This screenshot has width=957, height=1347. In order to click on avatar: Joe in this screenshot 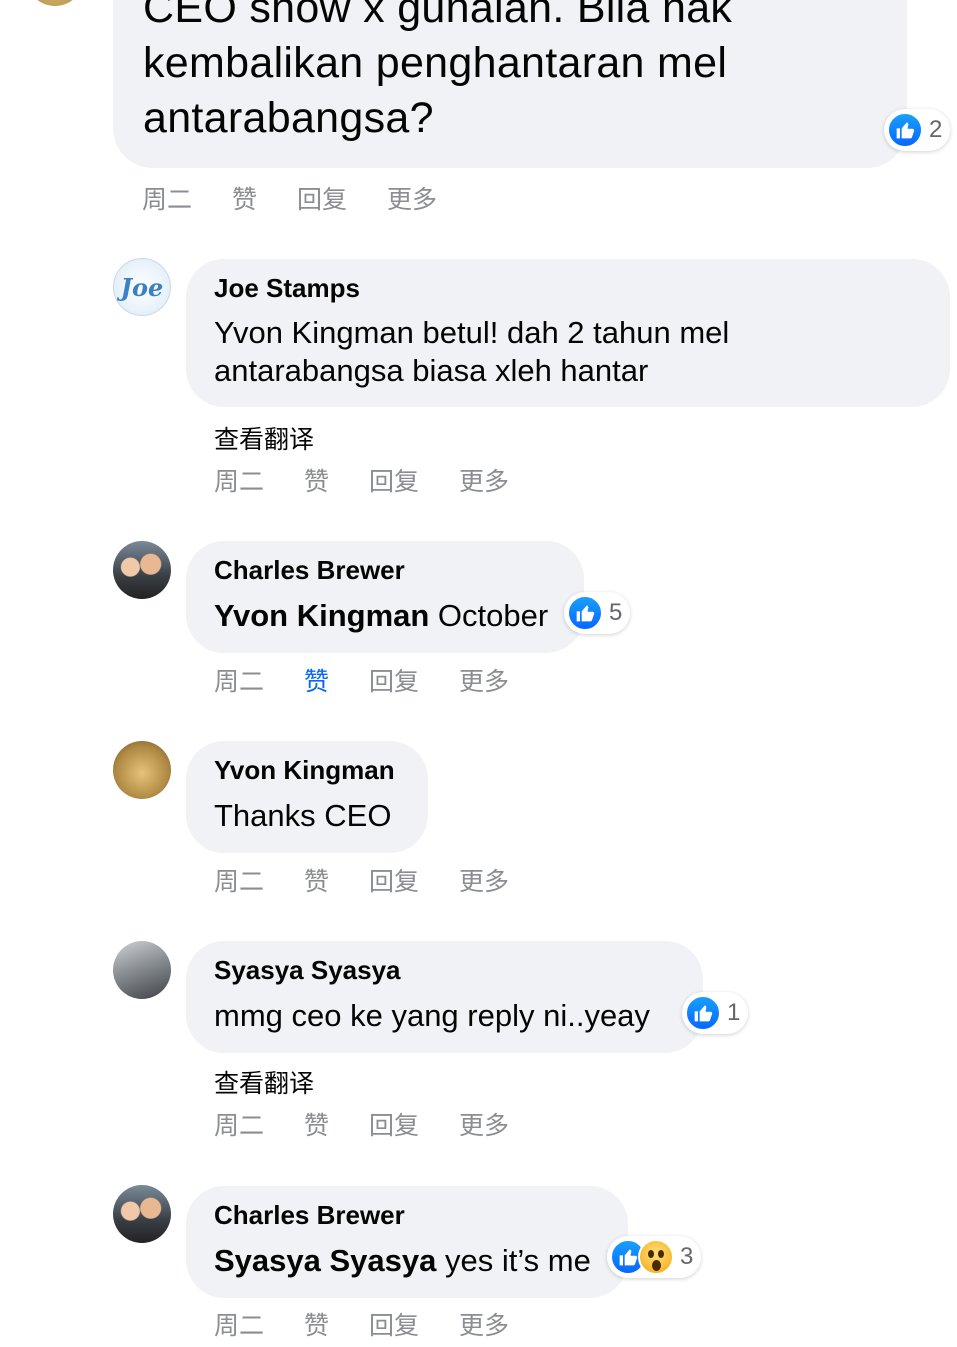, I will do `click(142, 287)`.